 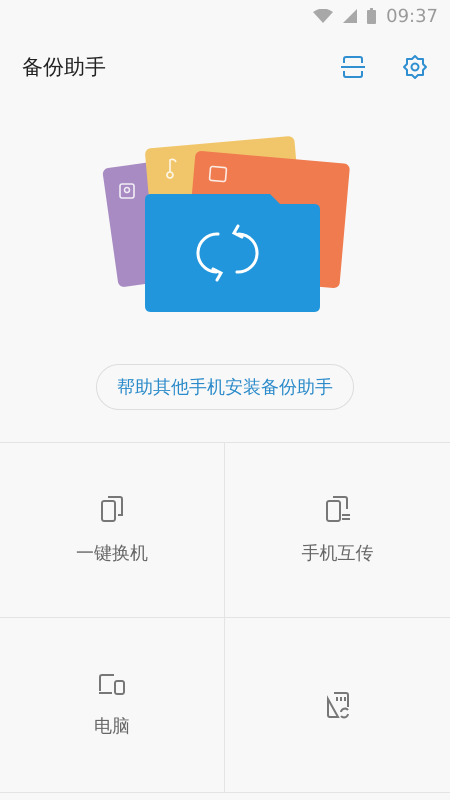 I want to click on status-time: 09:37, so click(x=412, y=16).